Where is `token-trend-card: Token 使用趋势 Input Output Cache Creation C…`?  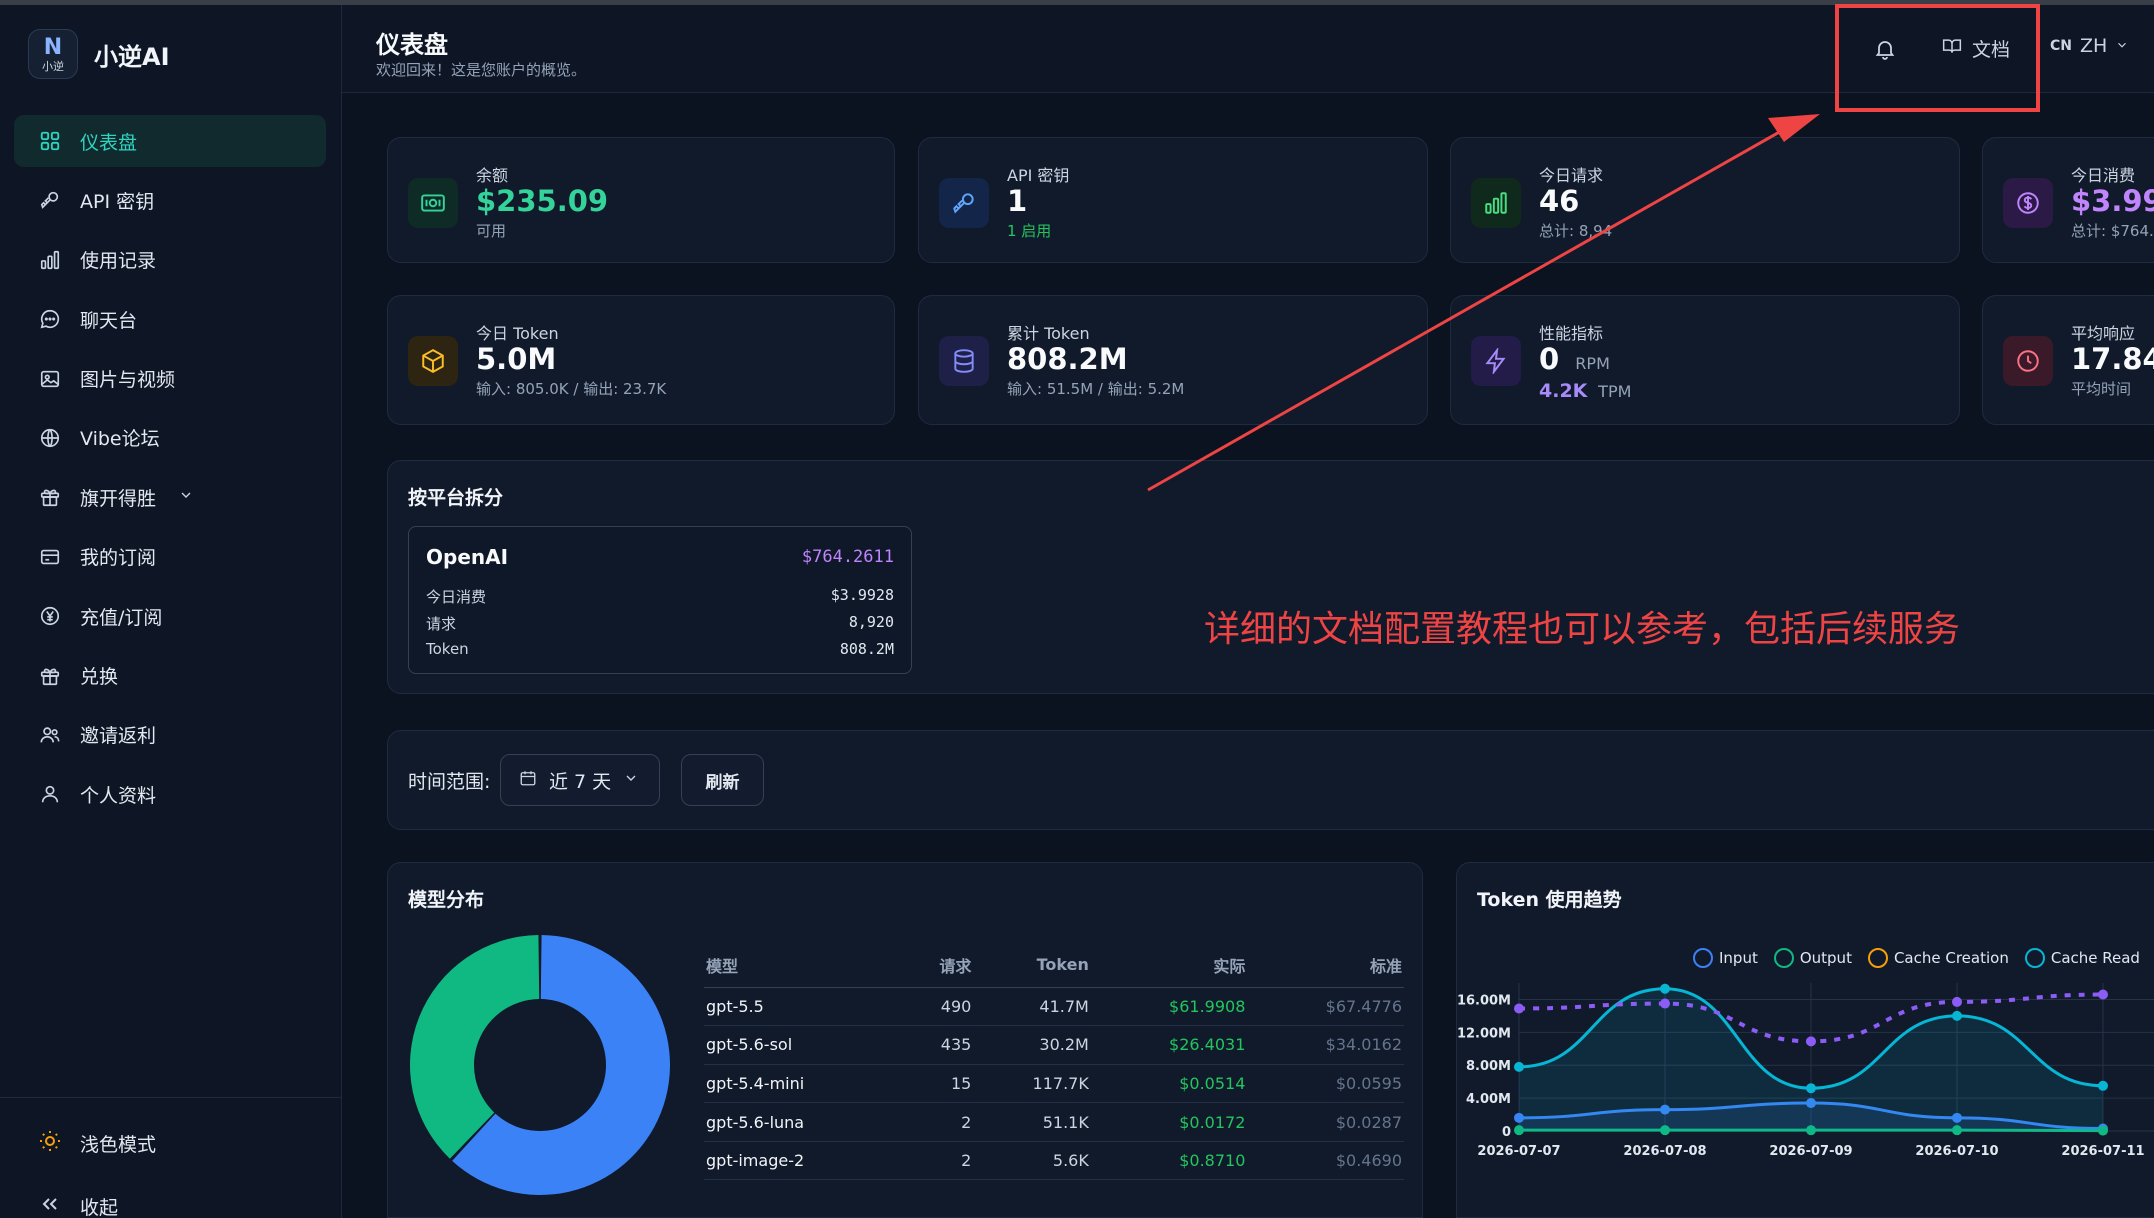 token-trend-card: Token 使用趋势 Input Output Cache Creation C… is located at coordinates (1805, 1040).